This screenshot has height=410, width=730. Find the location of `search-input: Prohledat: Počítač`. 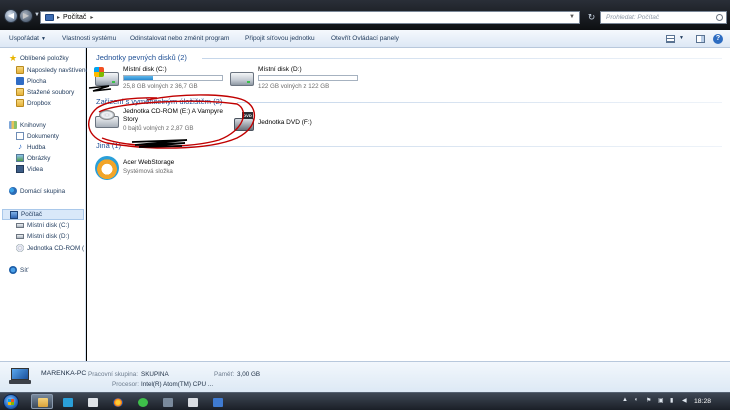

search-input: Prohledat: Počítač is located at coordinates (663, 17).